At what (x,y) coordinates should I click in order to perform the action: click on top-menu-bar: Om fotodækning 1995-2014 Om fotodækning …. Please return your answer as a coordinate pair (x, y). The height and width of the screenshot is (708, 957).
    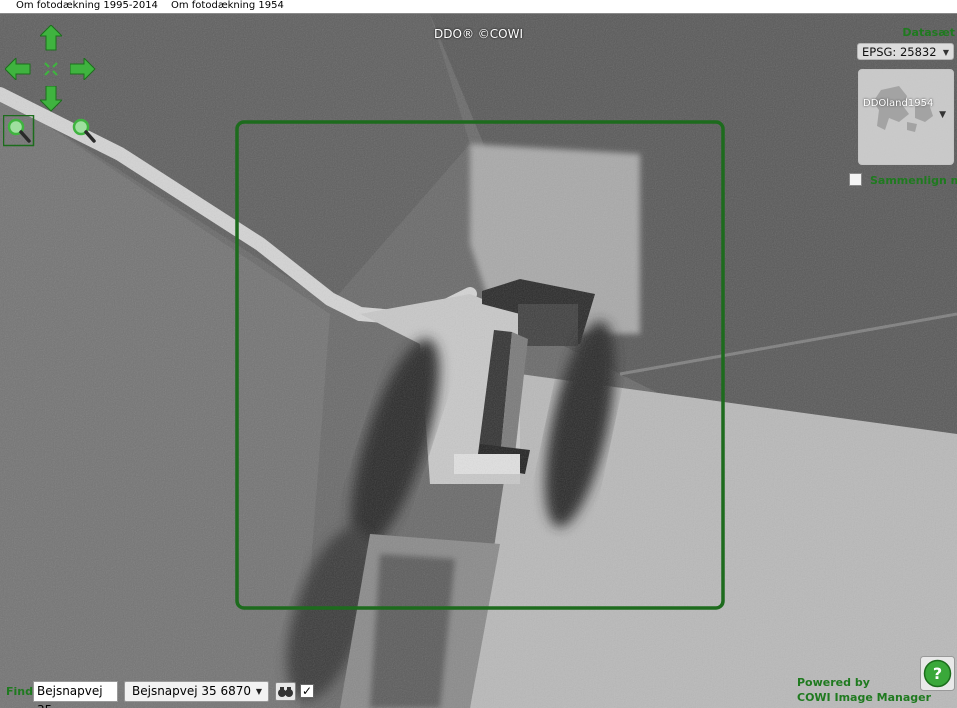
    Looking at the image, I should click on (478, 7).